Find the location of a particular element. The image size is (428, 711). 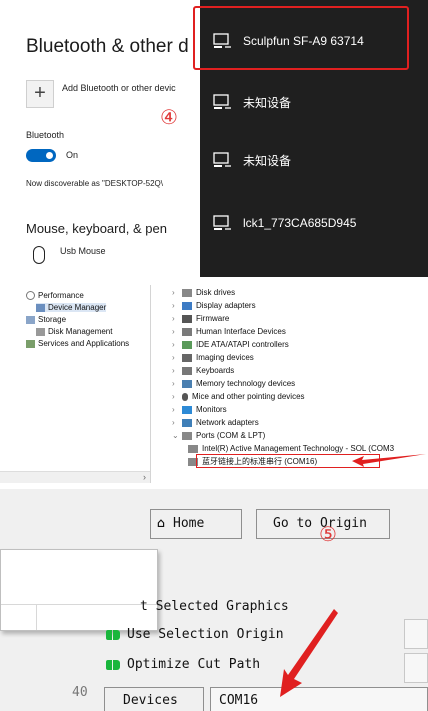

device-manager-icon is located at coordinates (40, 307).